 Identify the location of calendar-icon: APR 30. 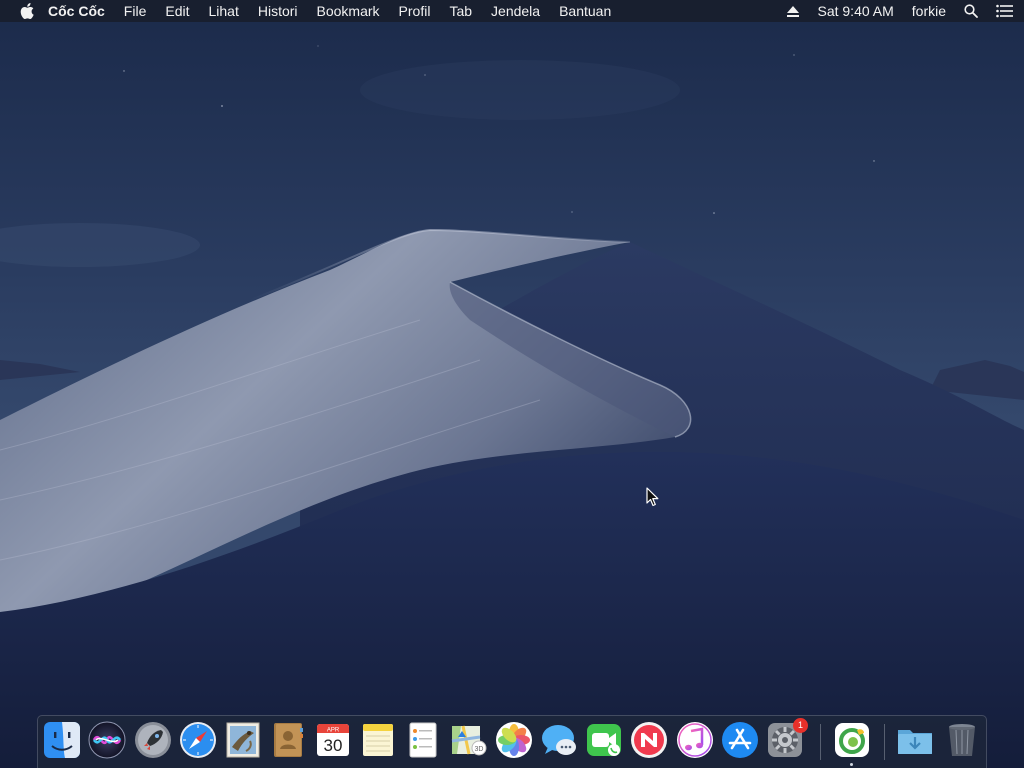
(333, 740).